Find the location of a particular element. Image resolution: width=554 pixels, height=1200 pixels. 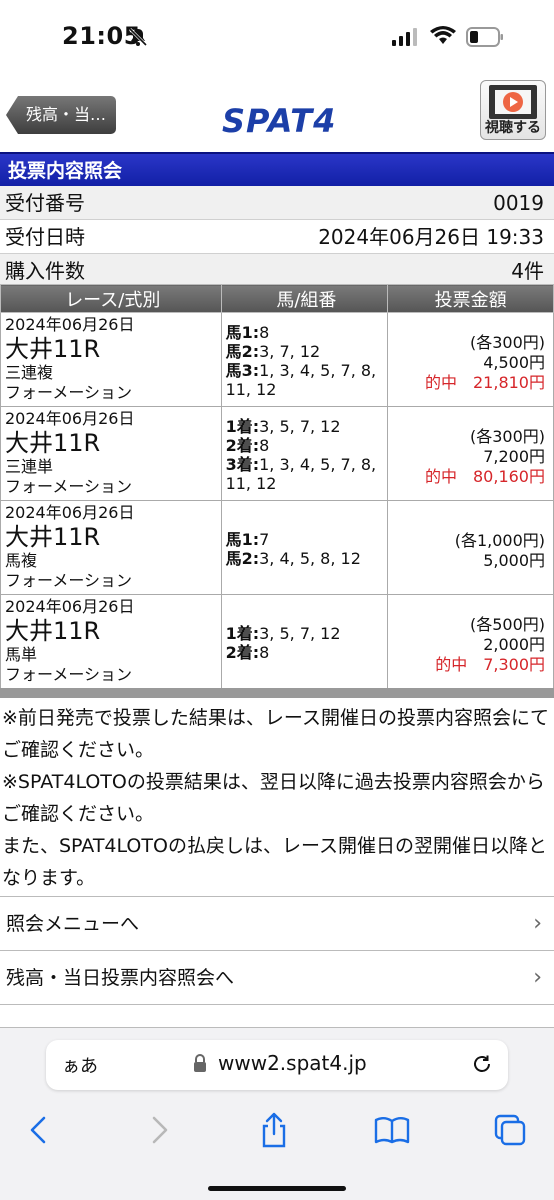

amount-each: (各500円) is located at coordinates (507, 624).